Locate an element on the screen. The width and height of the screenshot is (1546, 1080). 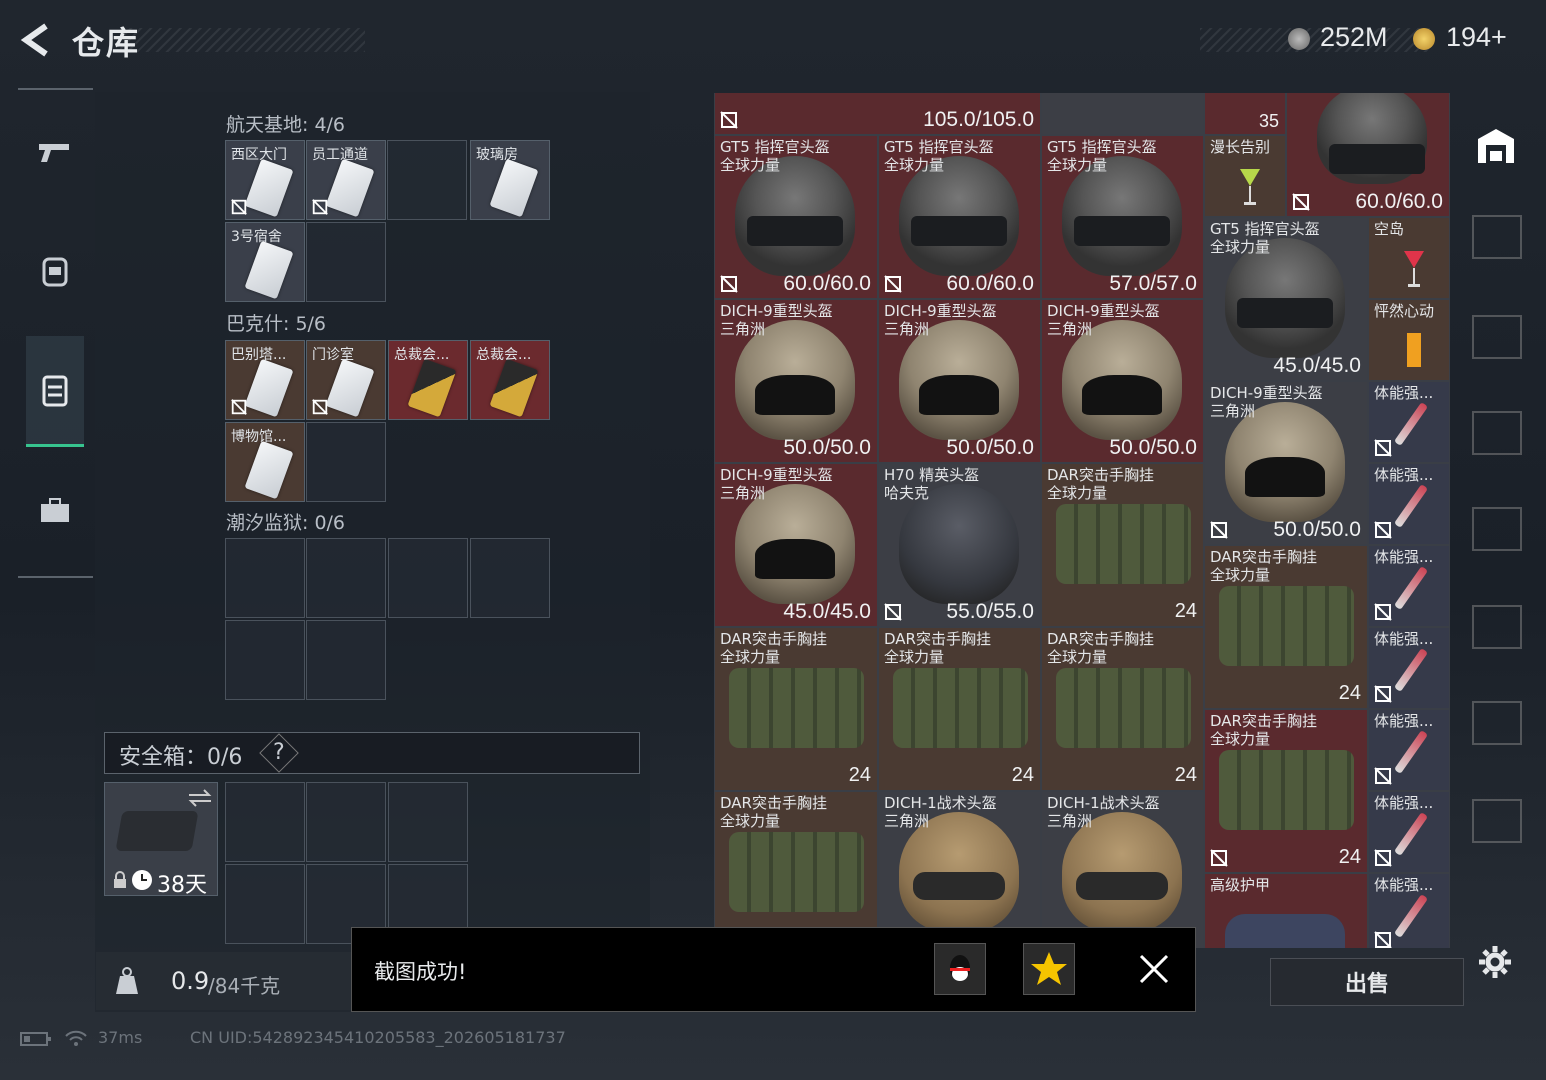
sell-button: 出售 is located at coordinates (1367, 982).